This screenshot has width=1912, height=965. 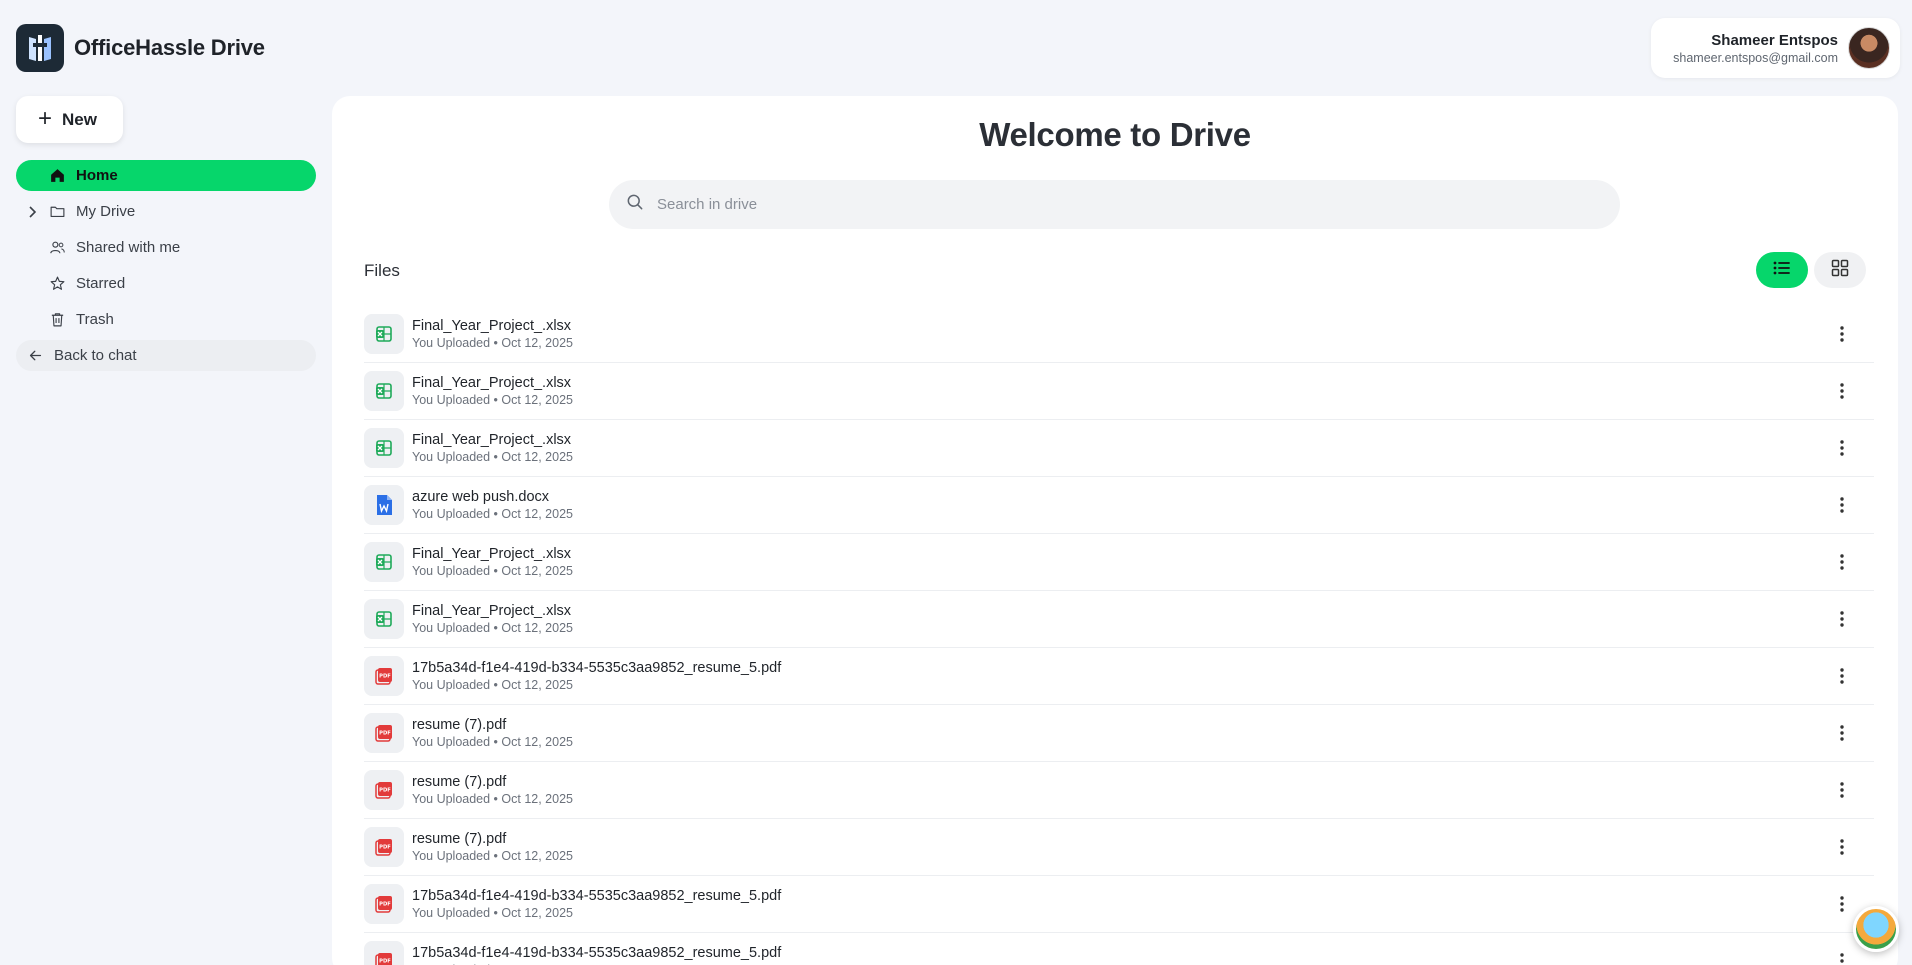 I want to click on page-title: Welcome to Drive, so click(x=1115, y=134).